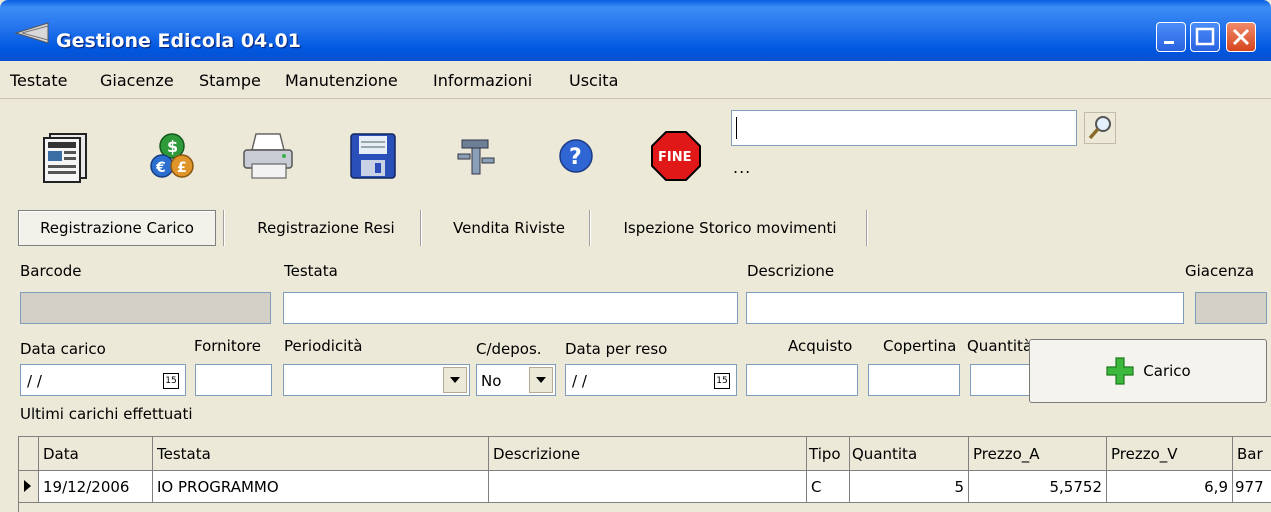  I want to click on close-button, so click(1241, 37).